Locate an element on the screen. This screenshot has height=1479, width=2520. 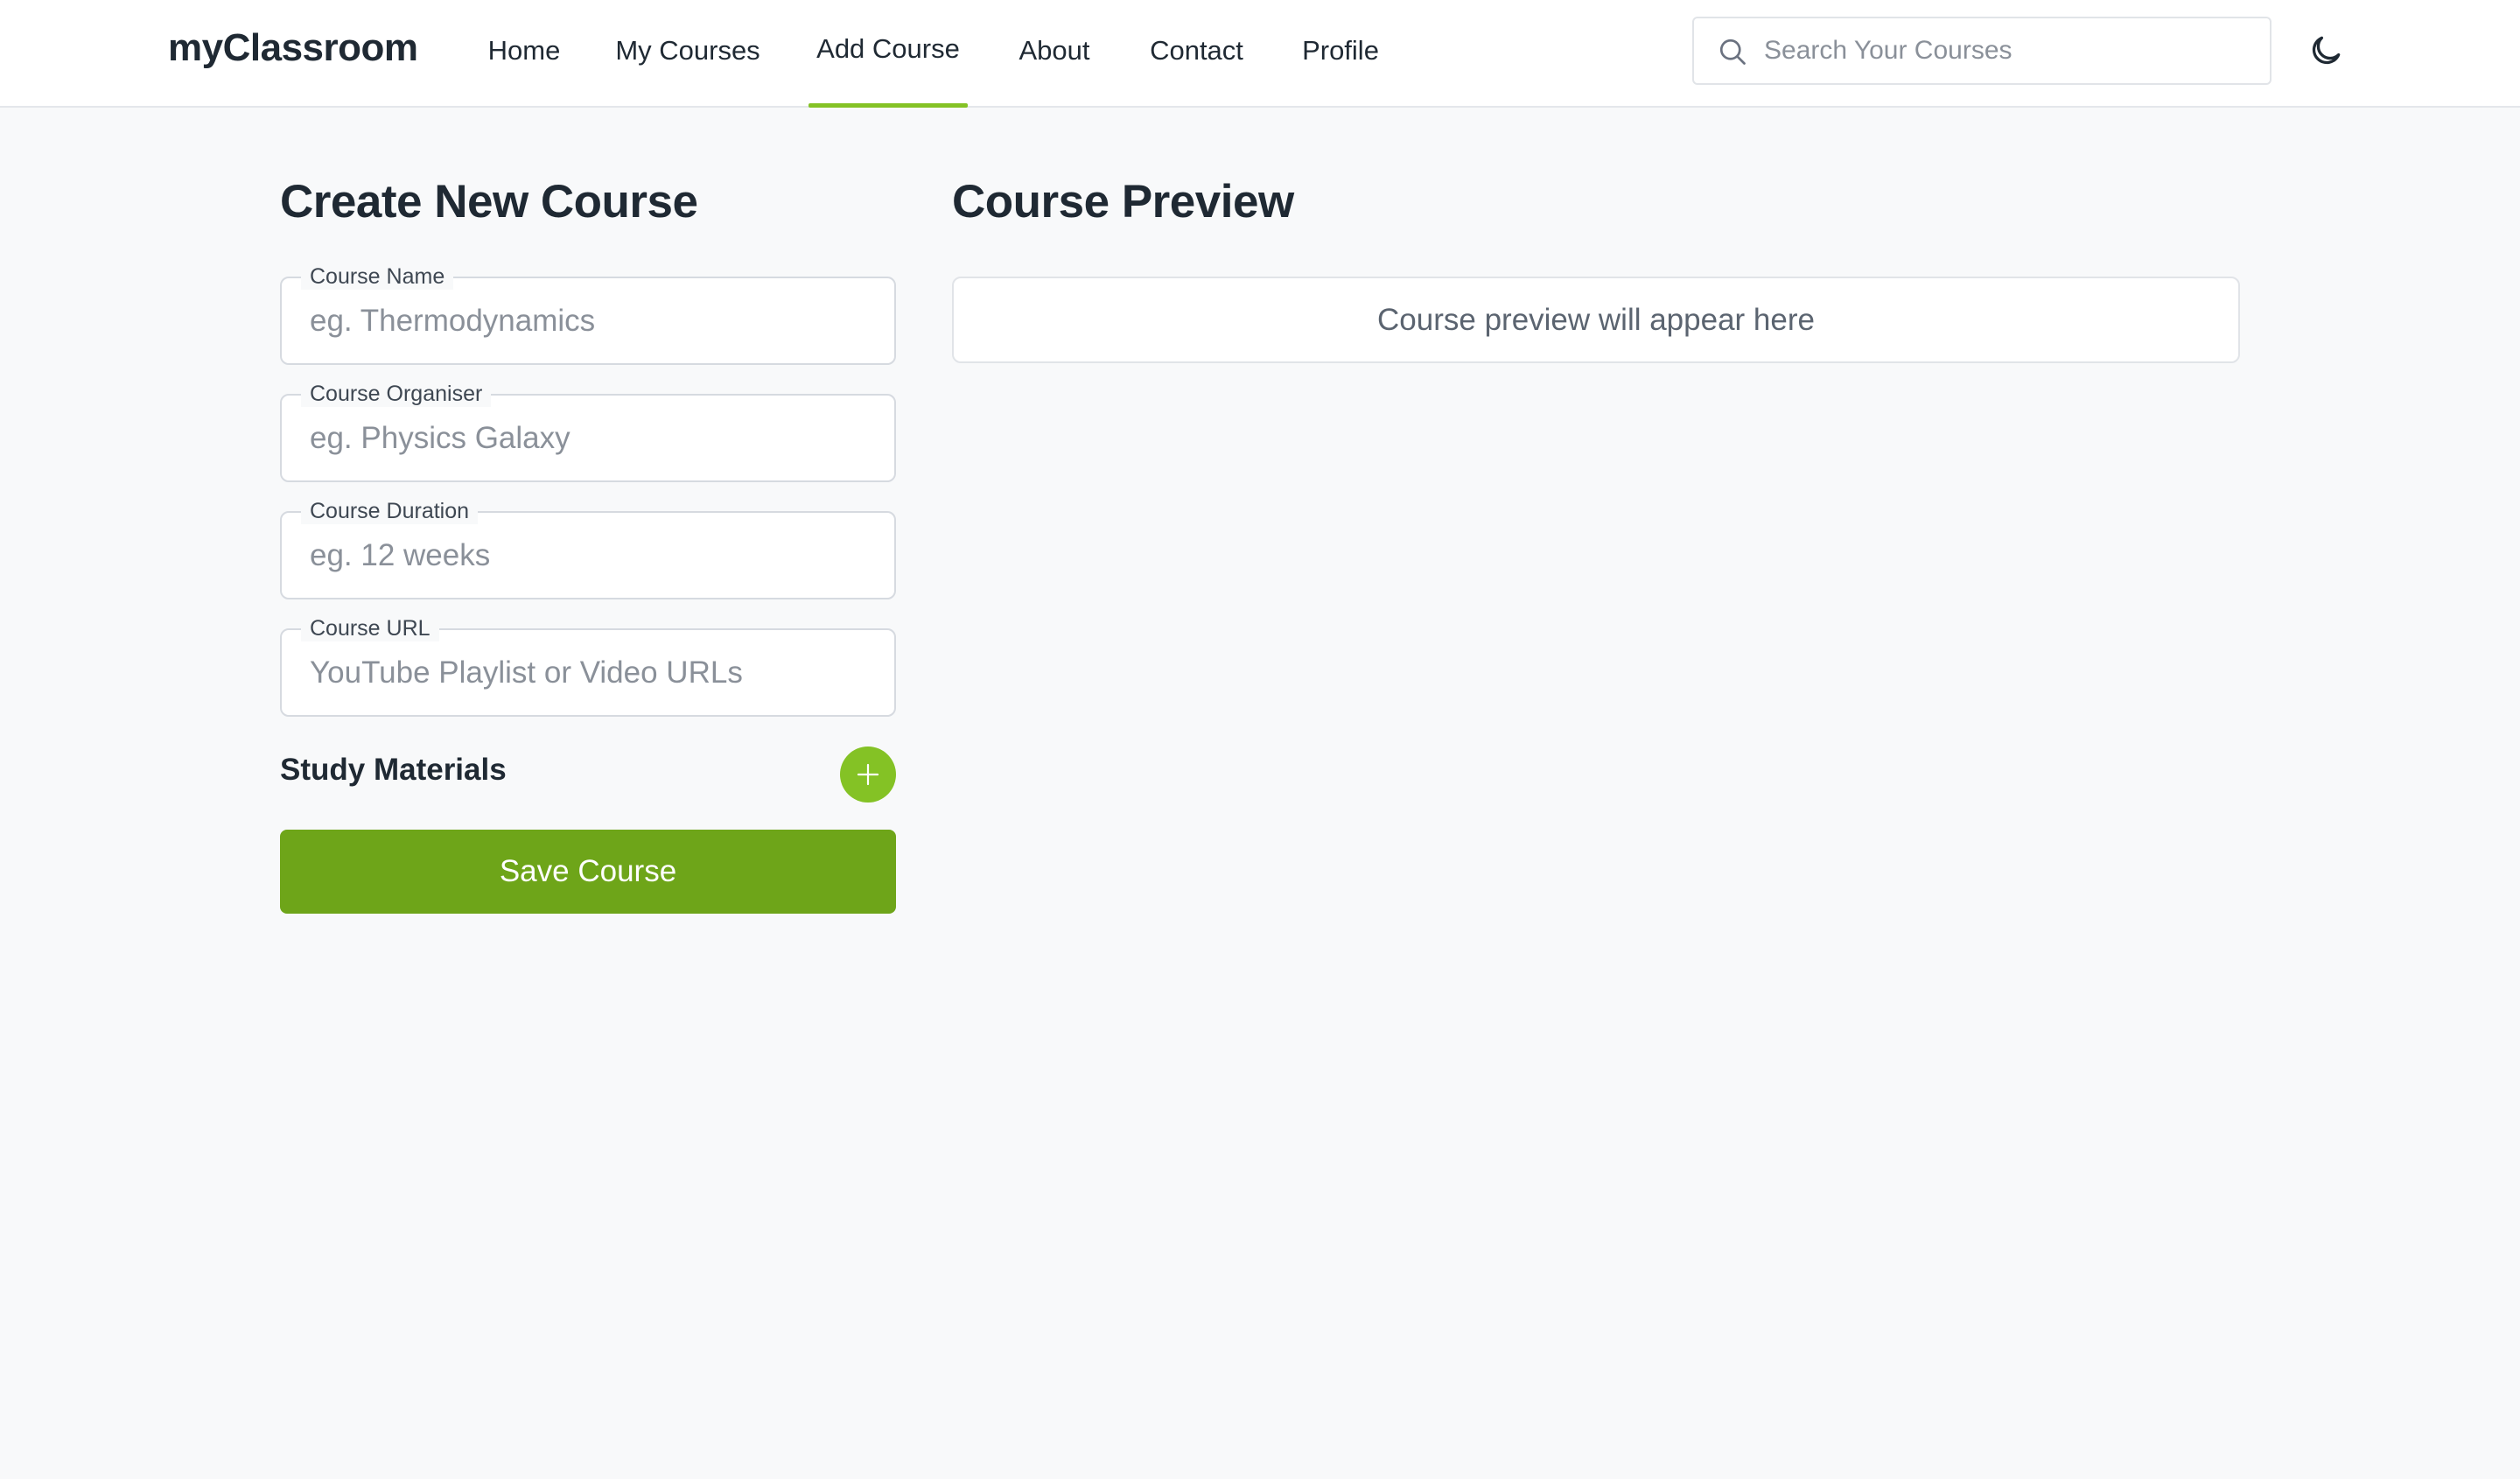
add-study-material-button is located at coordinates (868, 775).